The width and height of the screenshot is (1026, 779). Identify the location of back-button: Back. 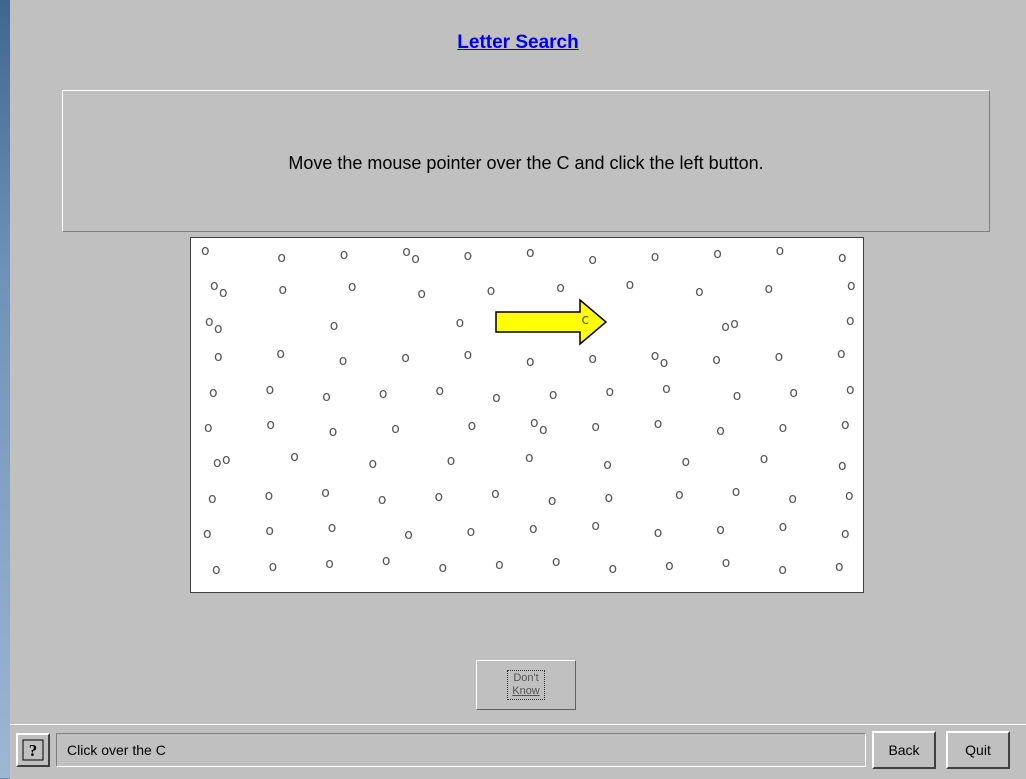
(904, 750).